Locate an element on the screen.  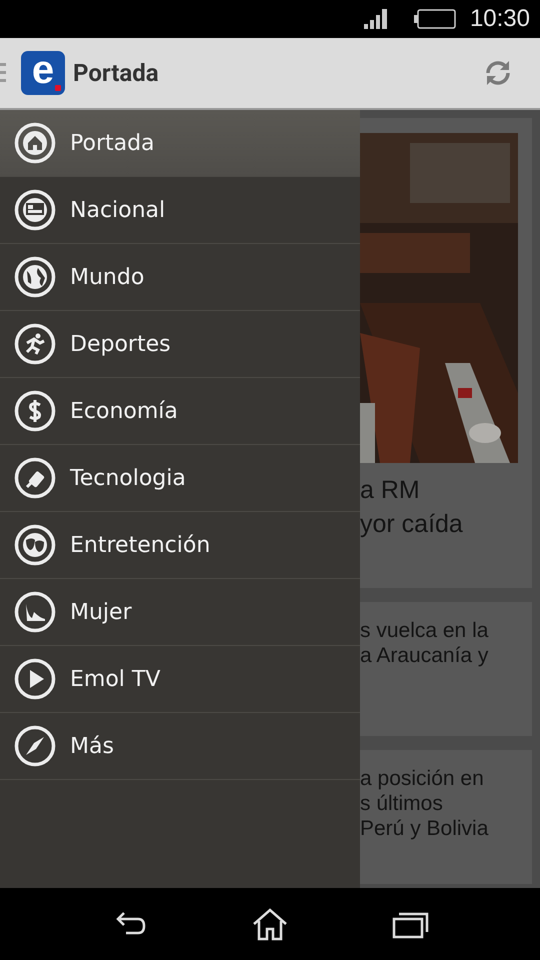
drawer-item: Portada is located at coordinates (180, 143).